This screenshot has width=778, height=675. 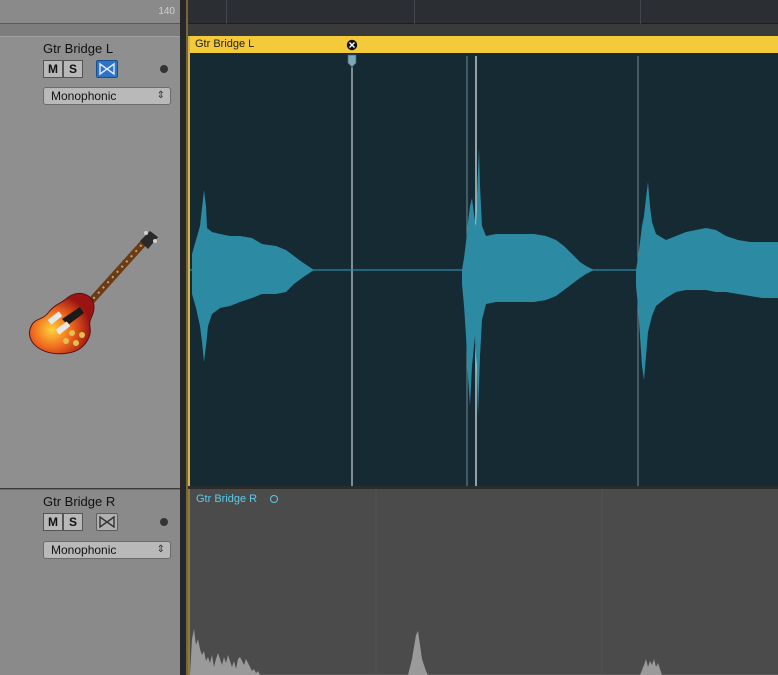 I want to click on track-name: Gtr Bridge L, so click(x=78, y=48).